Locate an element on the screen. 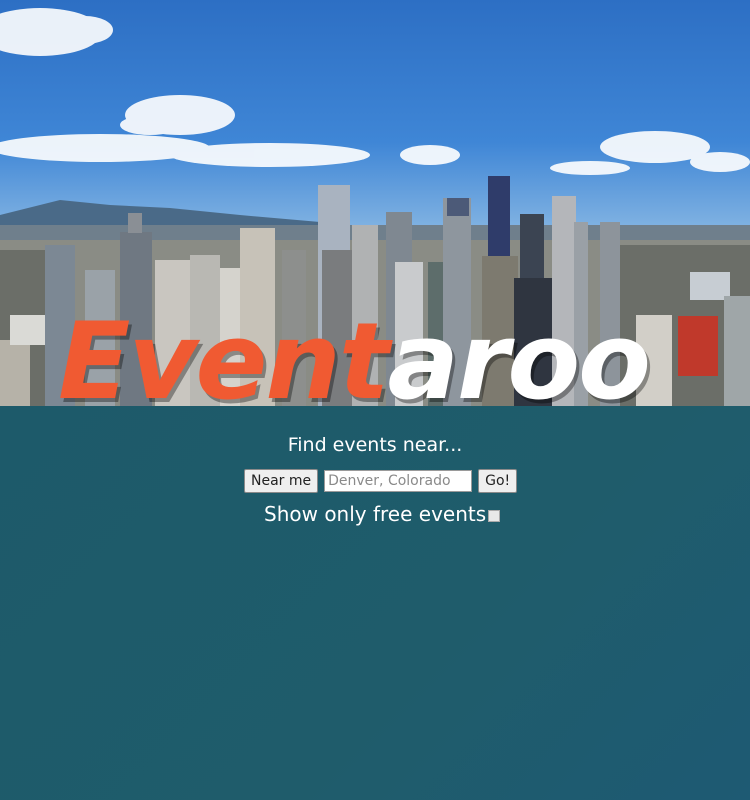 This screenshot has width=750, height=800. free-events-label: Show only free events is located at coordinates (375, 514).